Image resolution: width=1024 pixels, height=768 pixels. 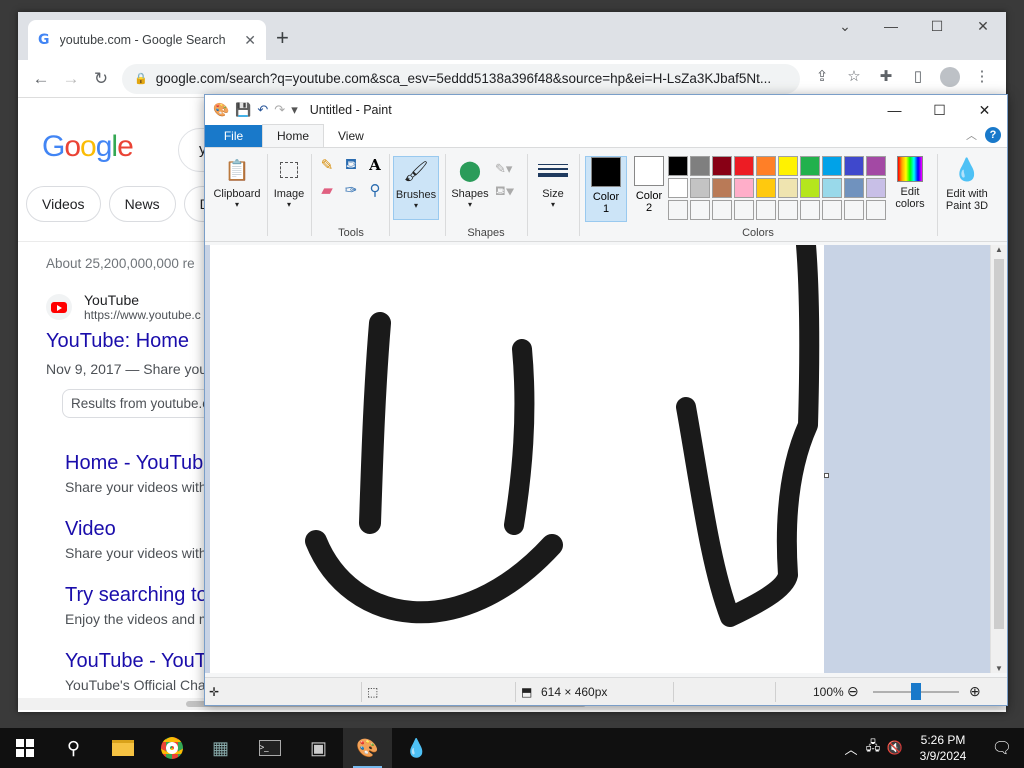 What do you see at coordinates (910, 183) in the screenshot?
I see `edit-colors-button: Edit colors` at bounding box center [910, 183].